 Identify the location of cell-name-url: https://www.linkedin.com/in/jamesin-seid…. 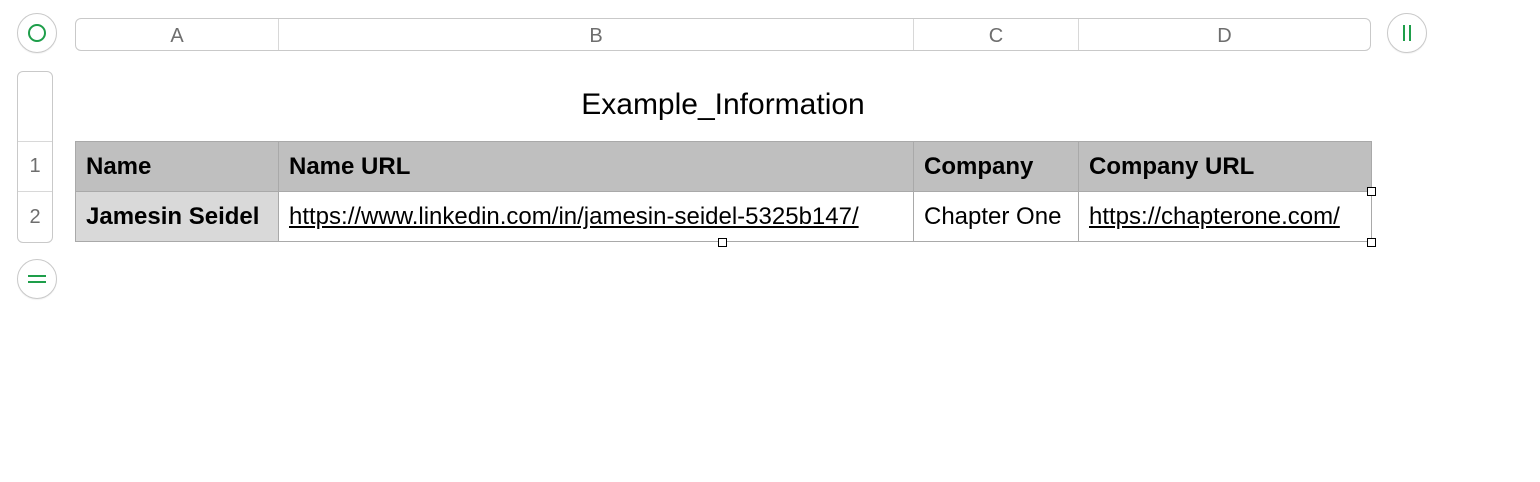
(596, 216).